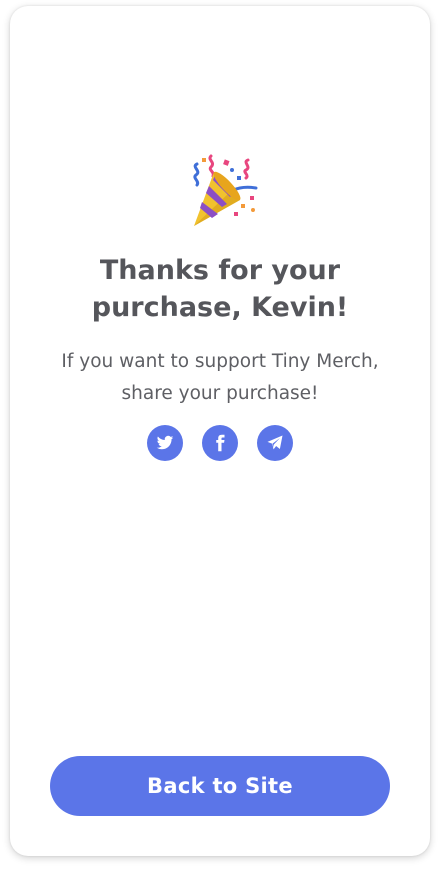 The width and height of the screenshot is (440, 870). I want to click on page-title: Thanks for your purchase, Kevin!, so click(220, 289).